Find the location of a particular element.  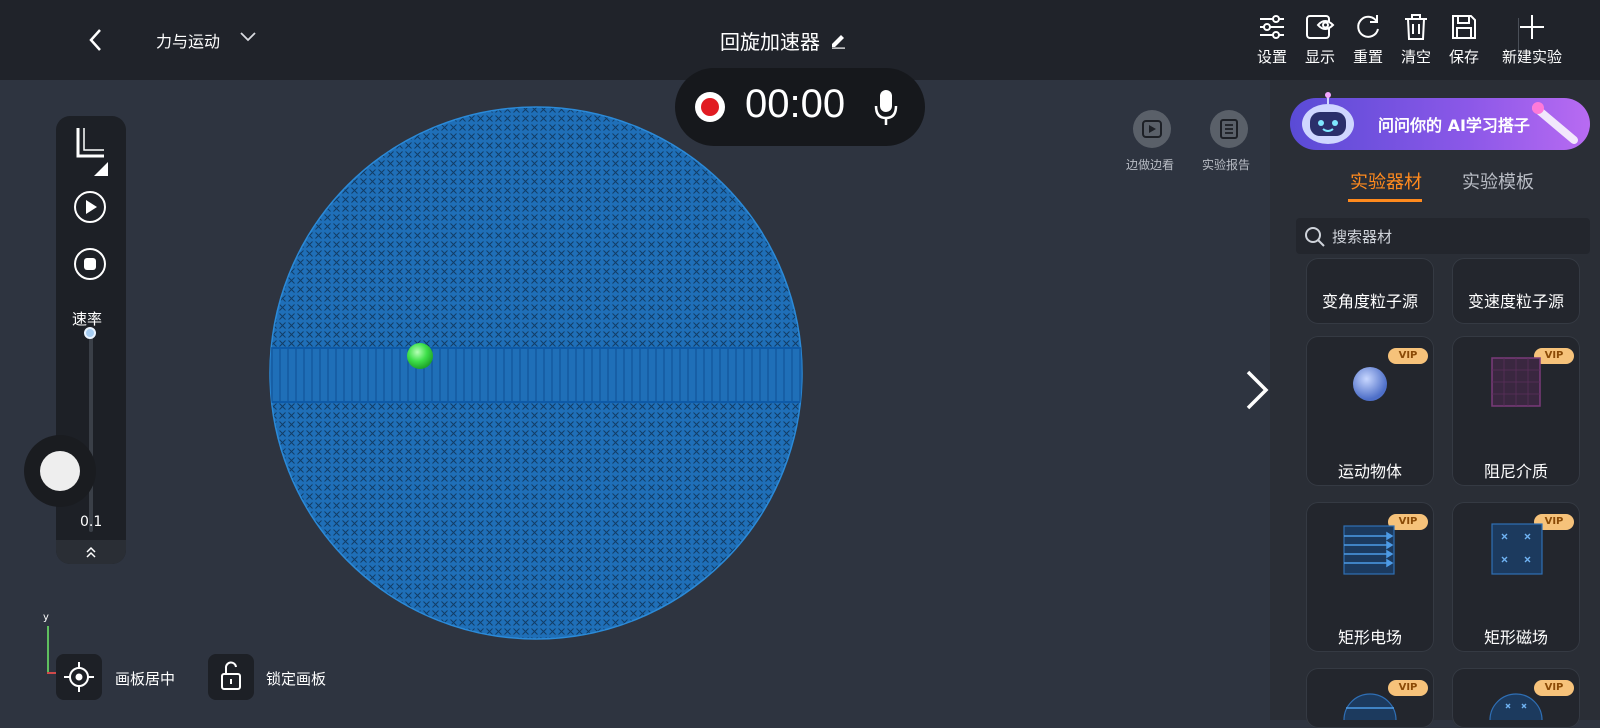

charged-particle is located at coordinates (420, 356).